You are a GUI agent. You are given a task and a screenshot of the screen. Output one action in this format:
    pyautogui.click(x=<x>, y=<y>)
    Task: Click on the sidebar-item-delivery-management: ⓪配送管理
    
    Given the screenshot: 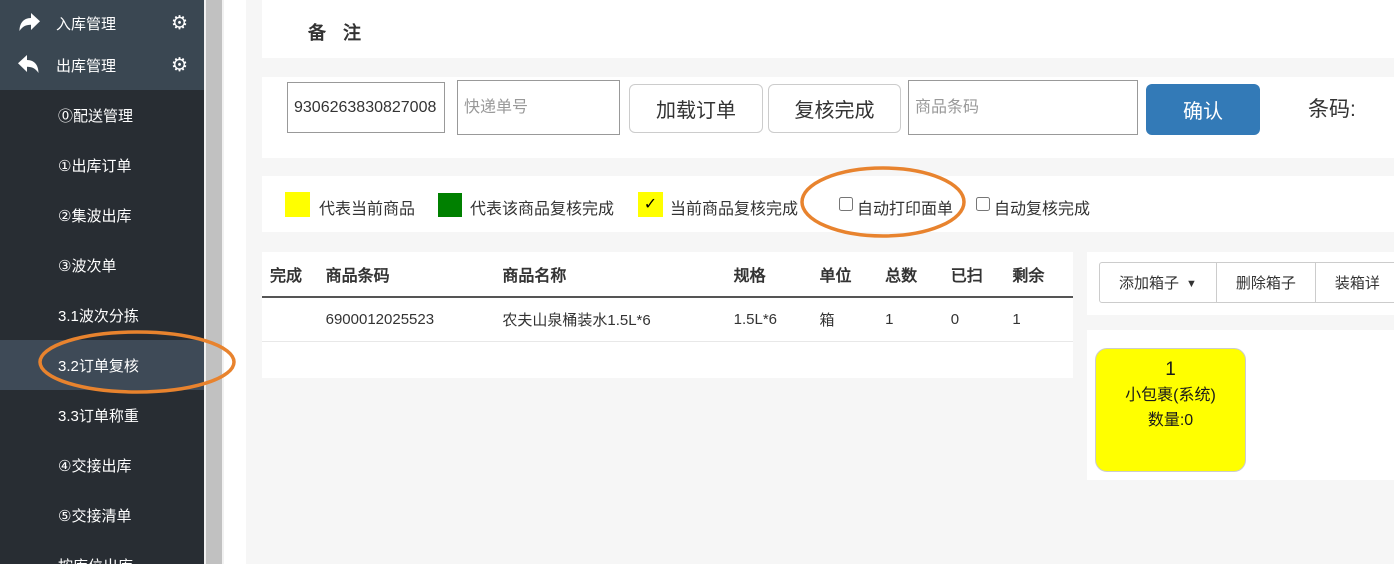 What is the action you would take?
    pyautogui.click(x=102, y=115)
    